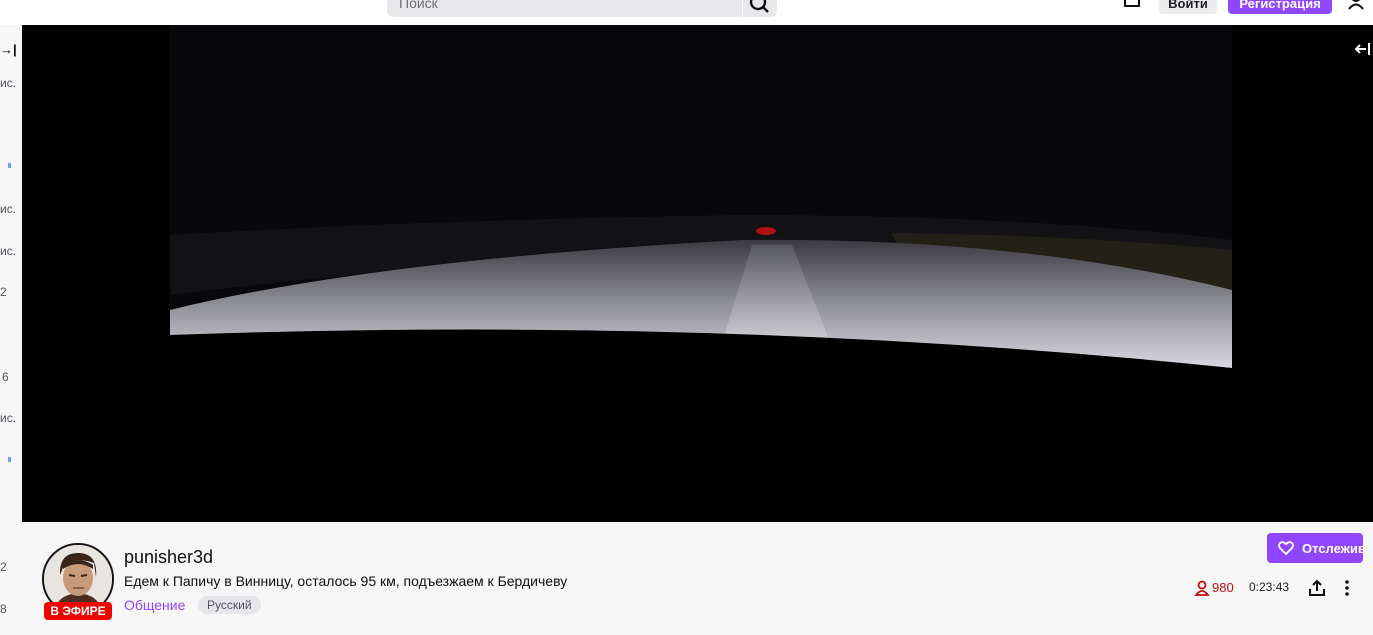 Image resolution: width=1373 pixels, height=635 pixels. What do you see at coordinates (229, 605) in the screenshot?
I see `language-tag: Русский` at bounding box center [229, 605].